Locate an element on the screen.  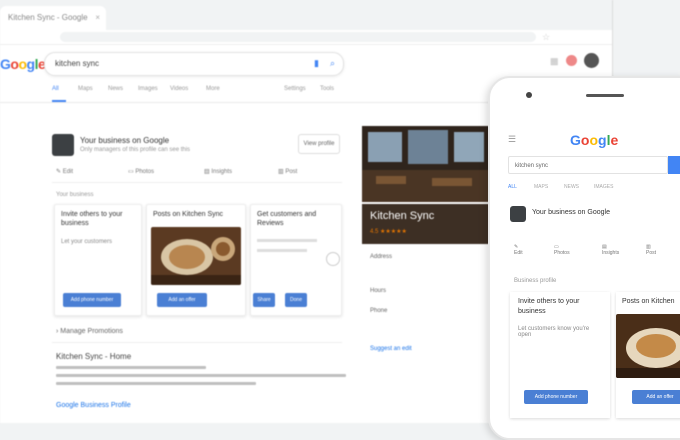
card-title: Invite others to your is located at coordinates (92, 214).